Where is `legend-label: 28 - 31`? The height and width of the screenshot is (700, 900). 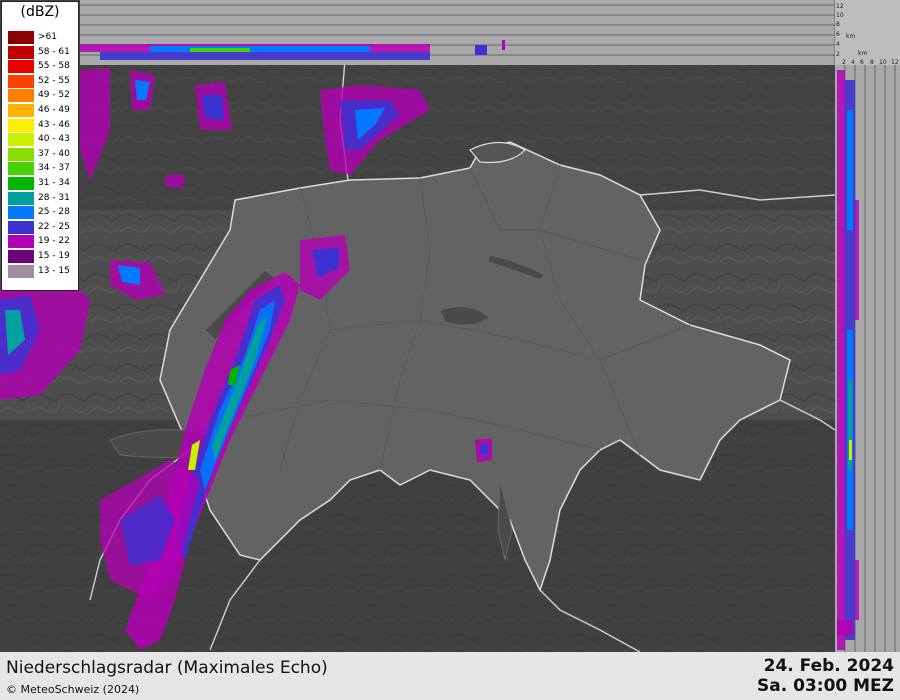 legend-label: 28 - 31 is located at coordinates (54, 197).